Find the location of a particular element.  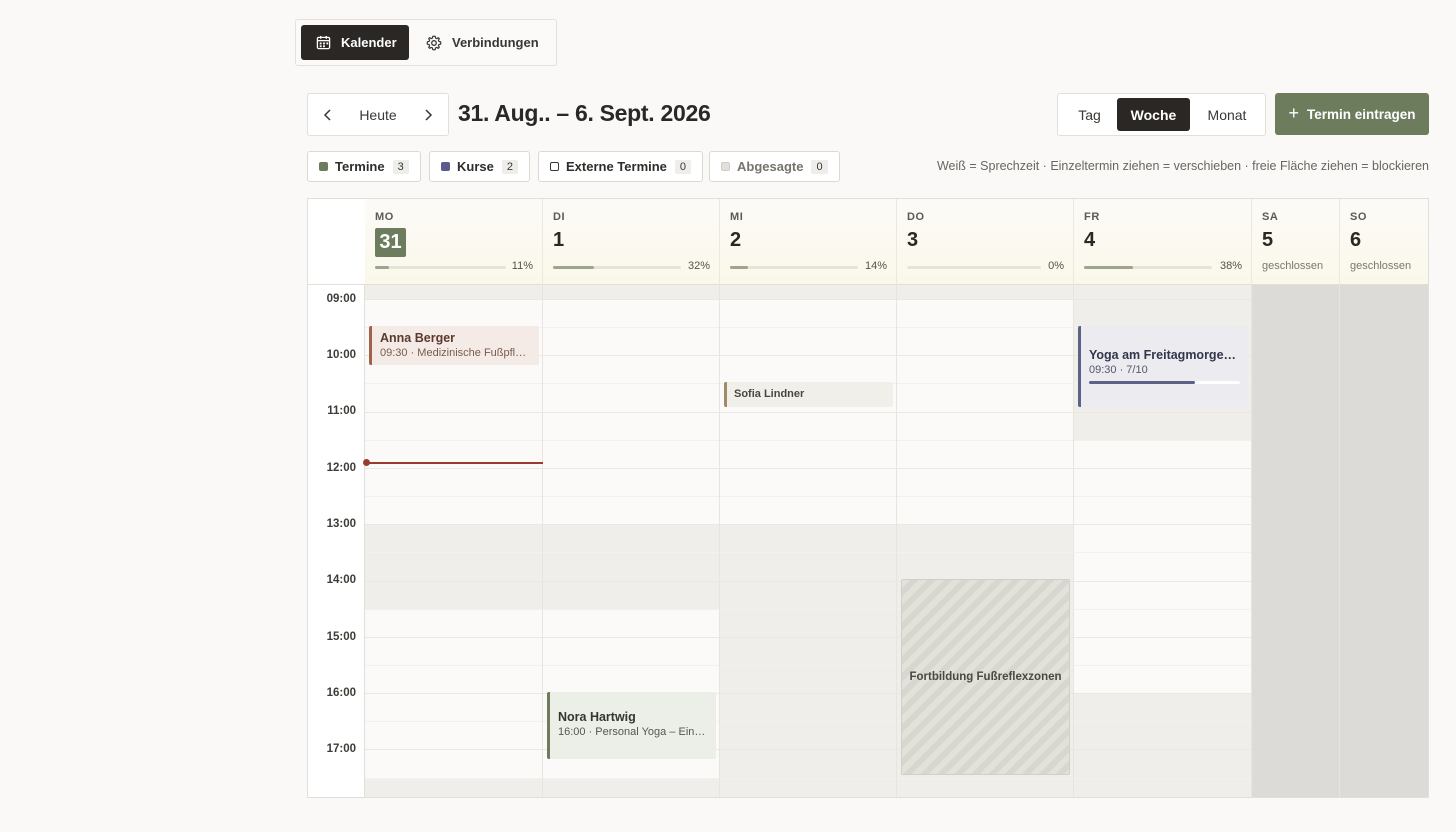

add-appointment-button: + Termin eintragen is located at coordinates (1352, 114).